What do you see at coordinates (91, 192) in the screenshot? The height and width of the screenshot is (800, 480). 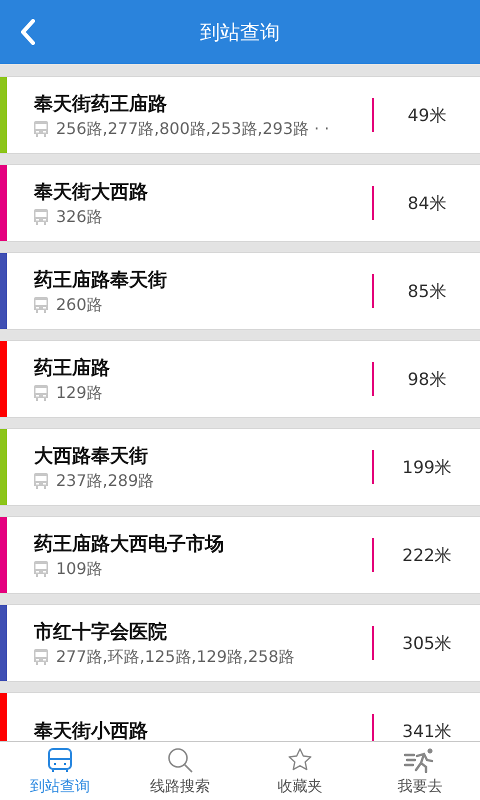 I see `stop-name: 奉天街大西路` at bounding box center [91, 192].